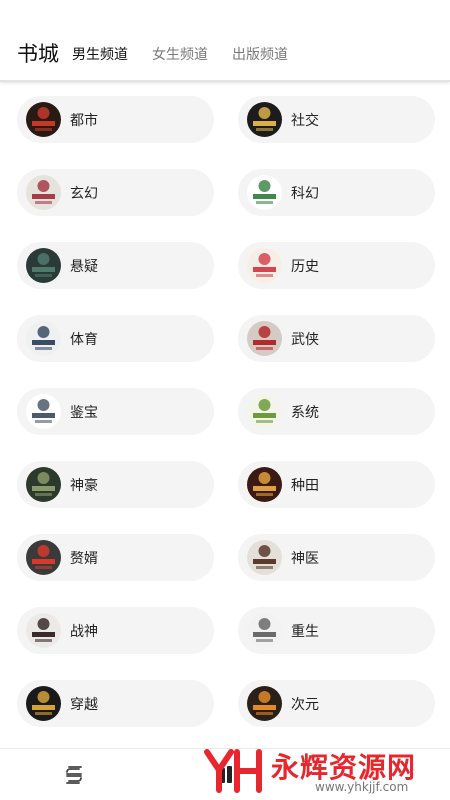  Describe the element at coordinates (336, 484) in the screenshot. I see `category-item: 种田` at that location.